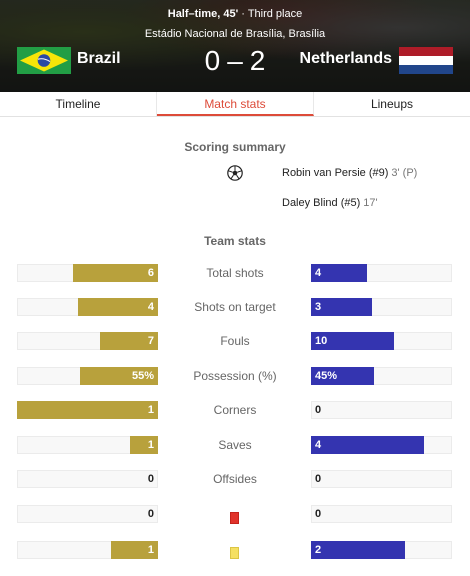 The width and height of the screenshot is (470, 576). What do you see at coordinates (235, 241) in the screenshot?
I see `team-stats-title: Team stats` at bounding box center [235, 241].